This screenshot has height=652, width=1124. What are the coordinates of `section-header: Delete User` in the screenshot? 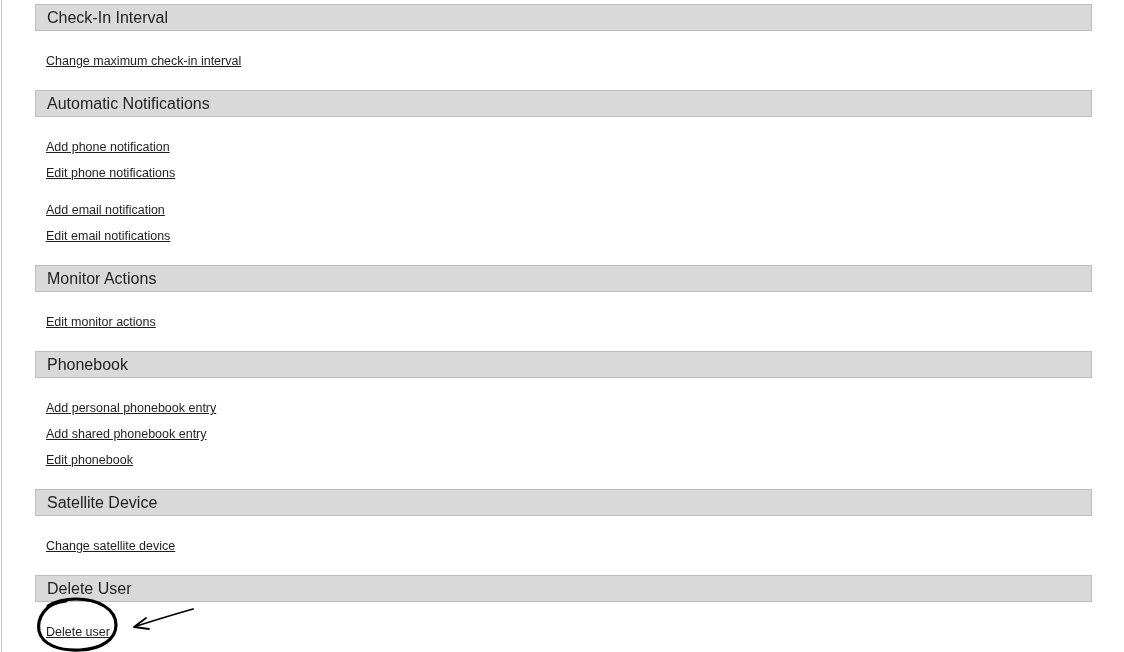 It's located at (563, 588).